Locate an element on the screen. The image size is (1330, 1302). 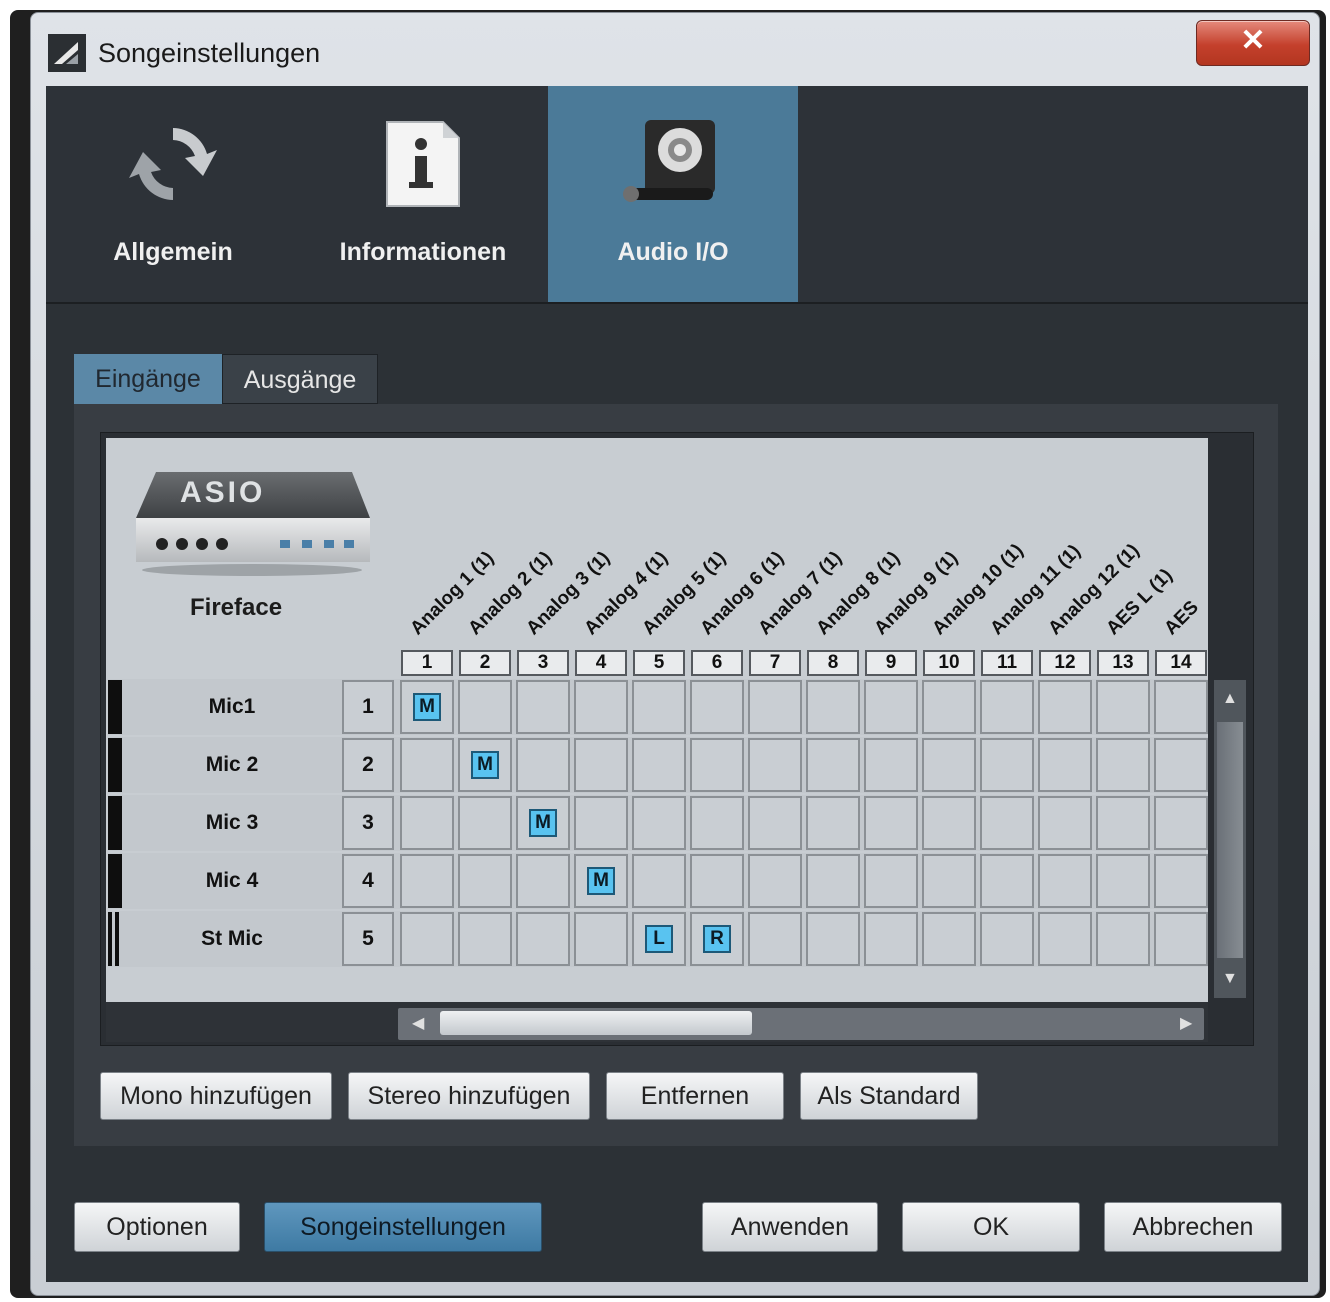
tab-informationen: Informationen is located at coordinates (423, 194).